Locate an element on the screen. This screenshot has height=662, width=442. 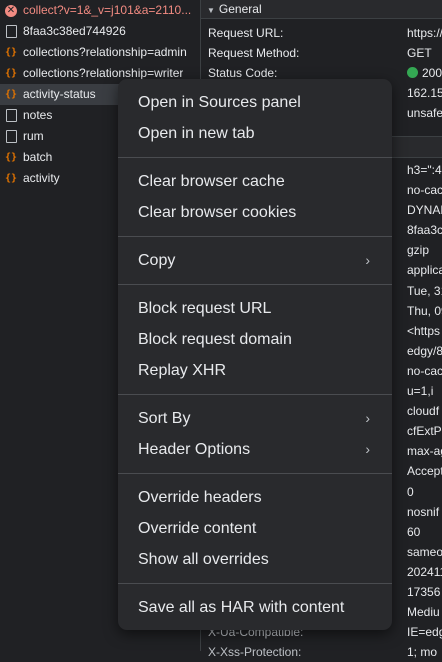
menu-item-block-request-domain: Block request domain is located at coordinates (255, 339).